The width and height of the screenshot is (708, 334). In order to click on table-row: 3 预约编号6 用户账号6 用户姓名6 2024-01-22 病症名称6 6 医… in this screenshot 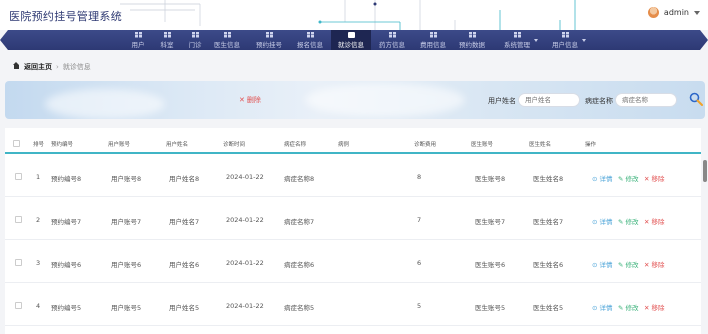, I will do `click(353, 261)`.